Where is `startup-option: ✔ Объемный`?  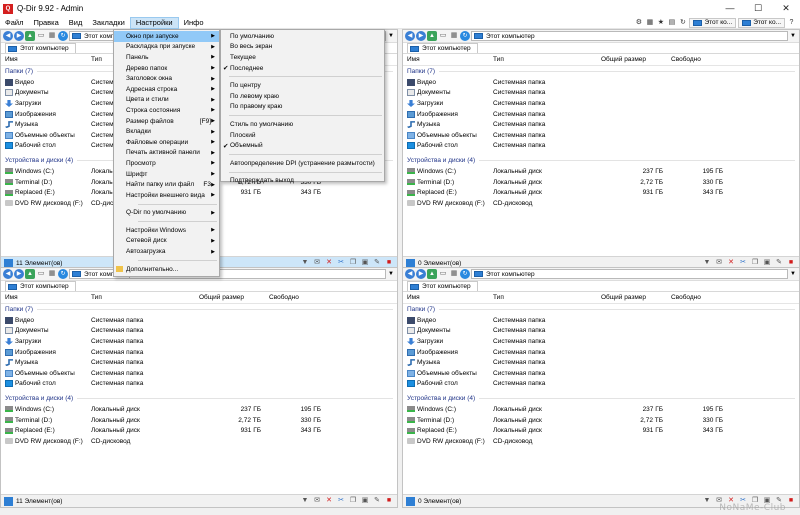
startup-option: ✔ Объемный is located at coordinates (302, 145).